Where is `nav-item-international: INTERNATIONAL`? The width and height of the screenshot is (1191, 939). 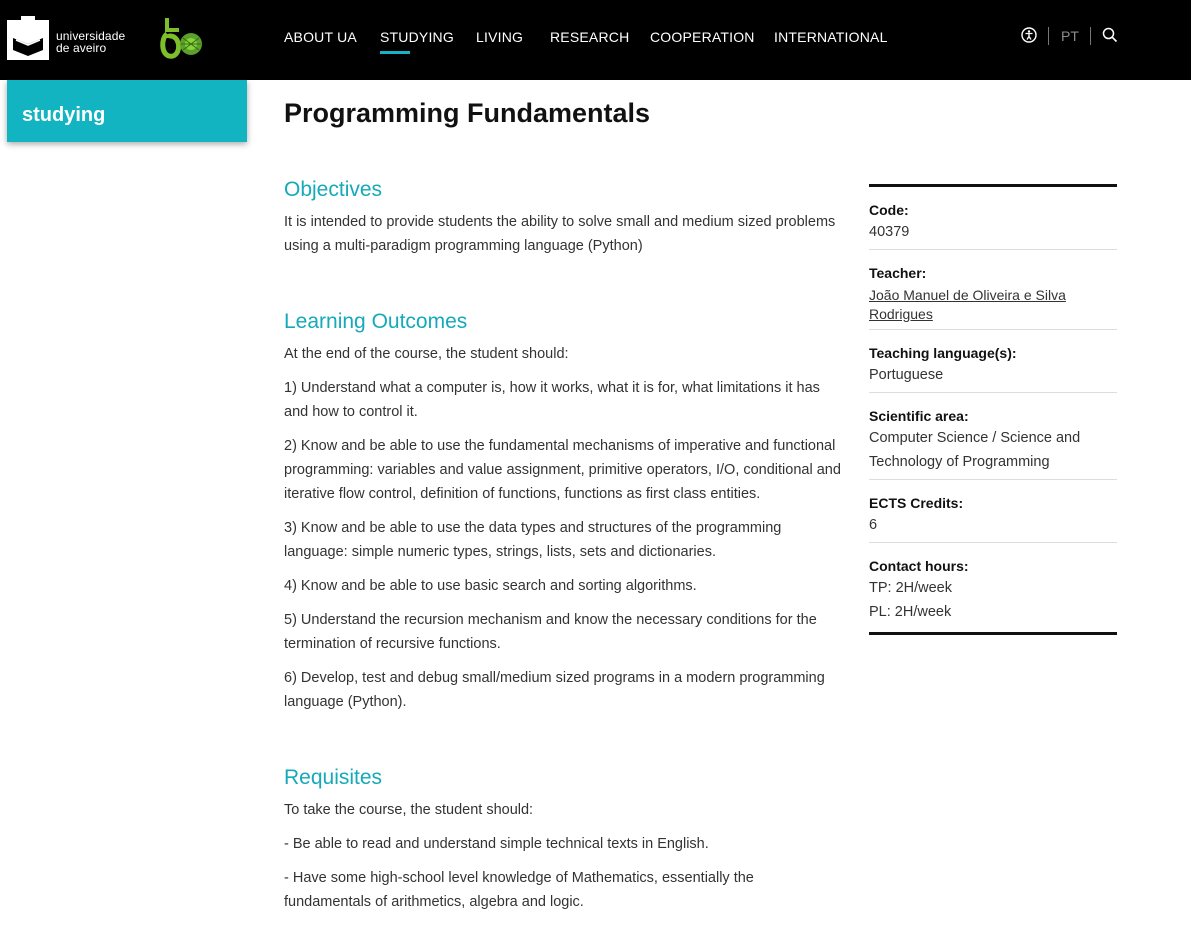 nav-item-international: INTERNATIONAL is located at coordinates (831, 37).